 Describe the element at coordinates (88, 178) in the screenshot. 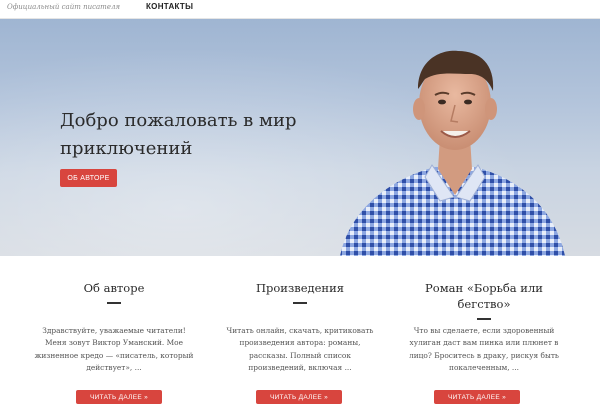

I see `about-author-button: ОБ АВТОРЕ` at that location.